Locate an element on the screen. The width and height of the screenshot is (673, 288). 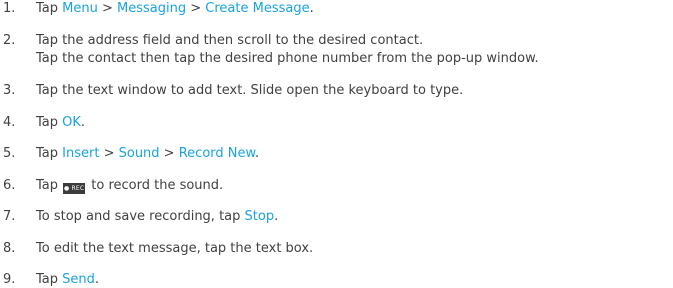
keyword-ok: OK is located at coordinates (71, 122).